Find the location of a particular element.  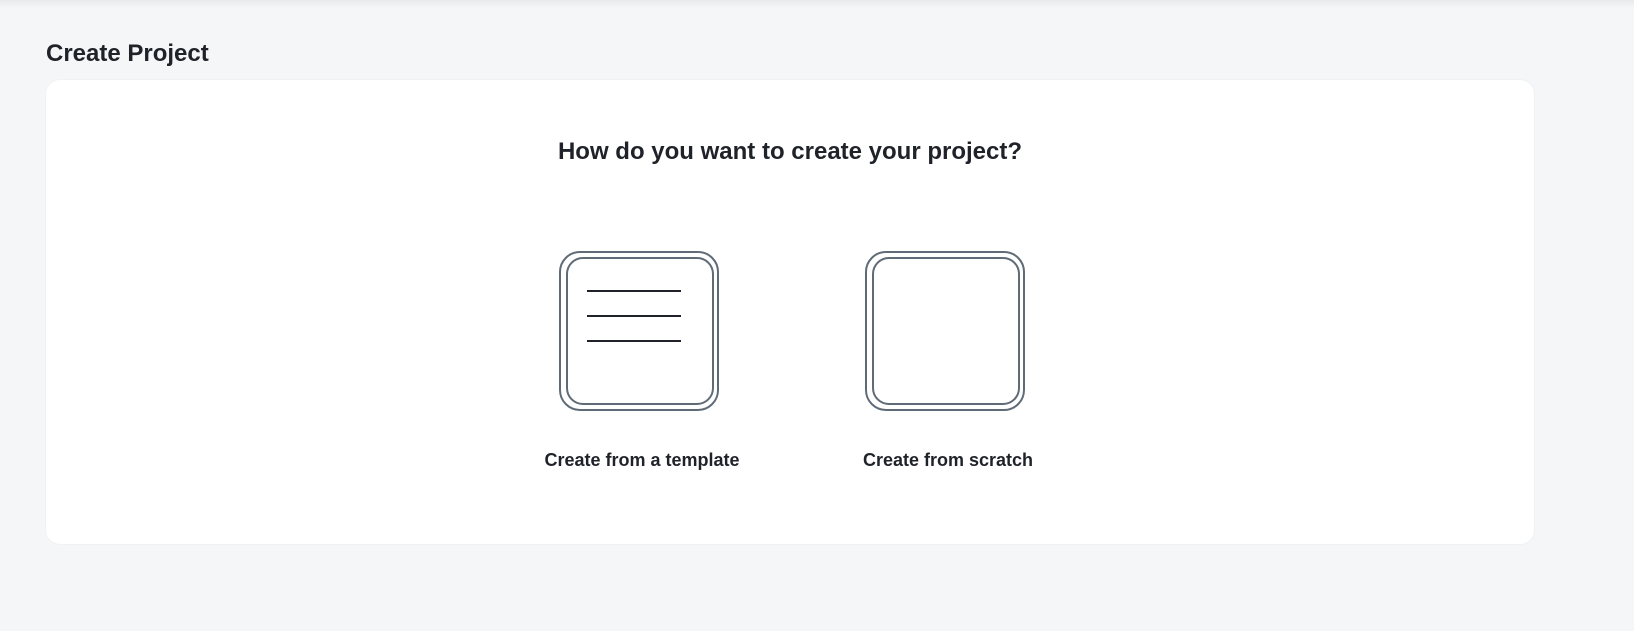

create-from-scratch-option: Create from scratch is located at coordinates (948, 365).